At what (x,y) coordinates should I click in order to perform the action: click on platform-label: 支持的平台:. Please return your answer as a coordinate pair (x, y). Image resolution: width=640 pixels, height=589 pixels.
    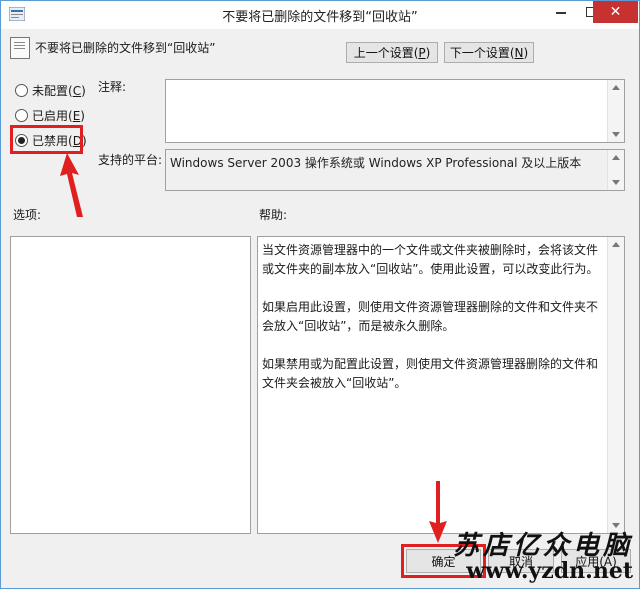
    Looking at the image, I should click on (130, 160).